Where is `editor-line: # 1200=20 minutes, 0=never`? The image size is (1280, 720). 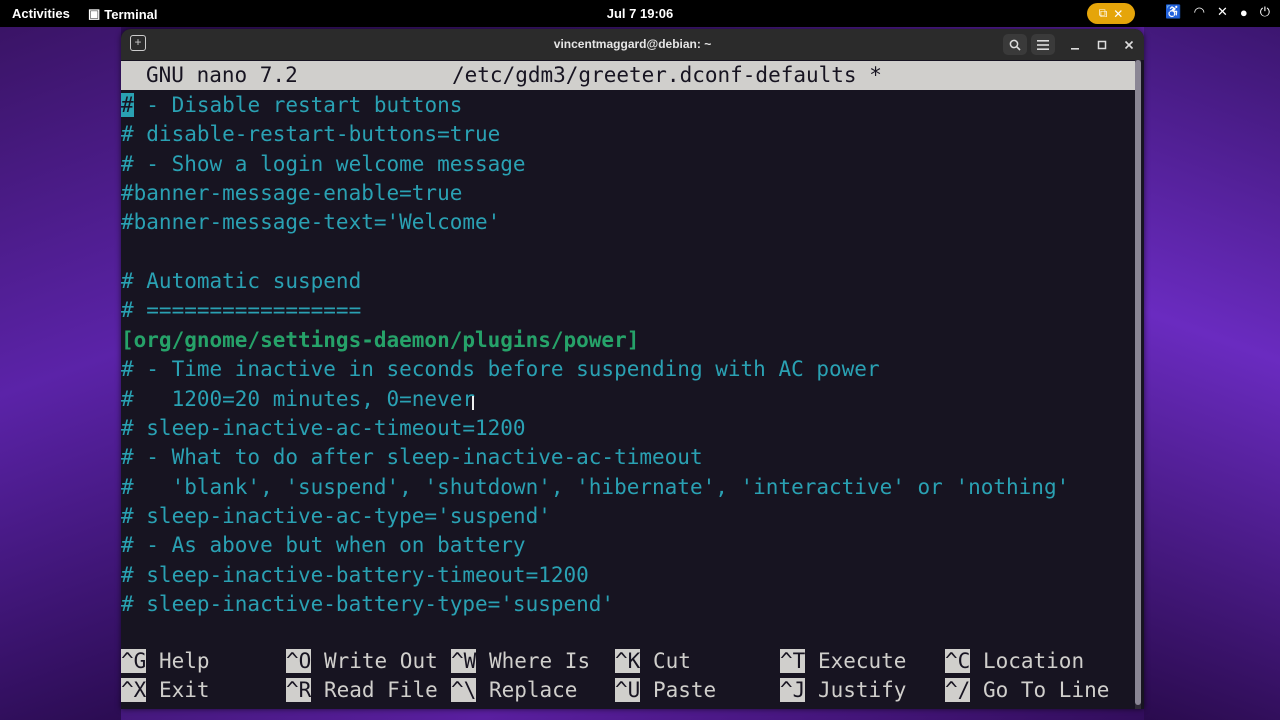 editor-line: # 1200=20 minutes, 0=never is located at coordinates (298, 399).